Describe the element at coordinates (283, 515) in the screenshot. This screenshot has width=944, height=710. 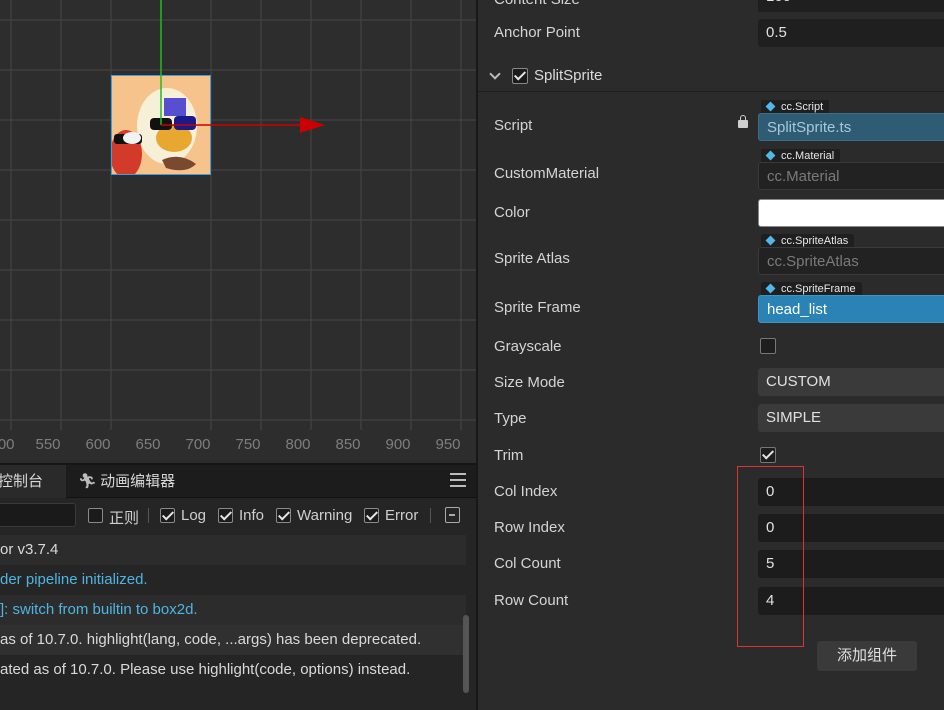
I see `warning-checkbox` at that location.